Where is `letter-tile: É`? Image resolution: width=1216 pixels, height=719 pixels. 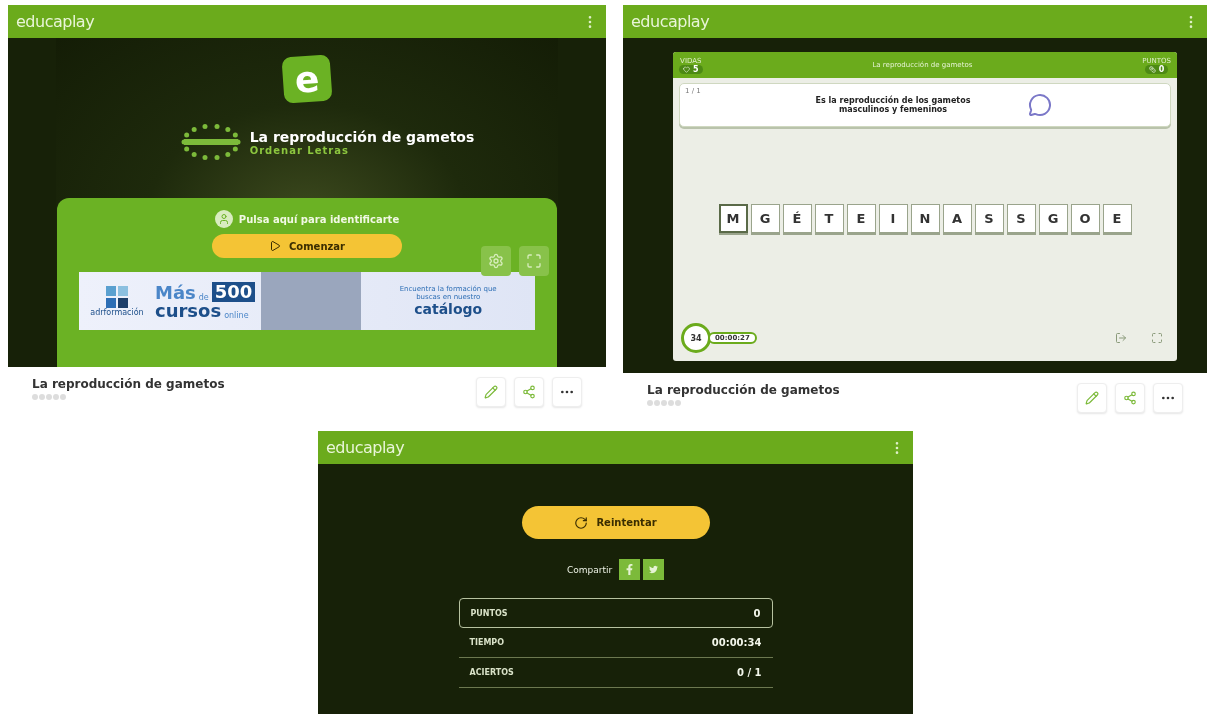
letter-tile: É is located at coordinates (797, 218).